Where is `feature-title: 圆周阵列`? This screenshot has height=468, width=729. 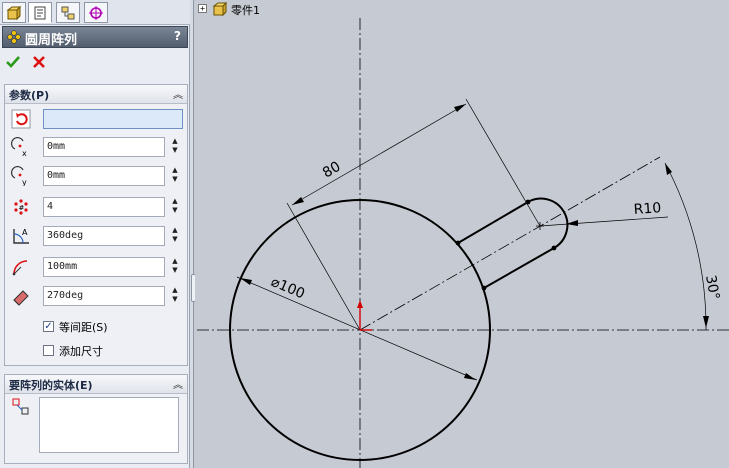 feature-title: 圆周阵列 is located at coordinates (51, 40).